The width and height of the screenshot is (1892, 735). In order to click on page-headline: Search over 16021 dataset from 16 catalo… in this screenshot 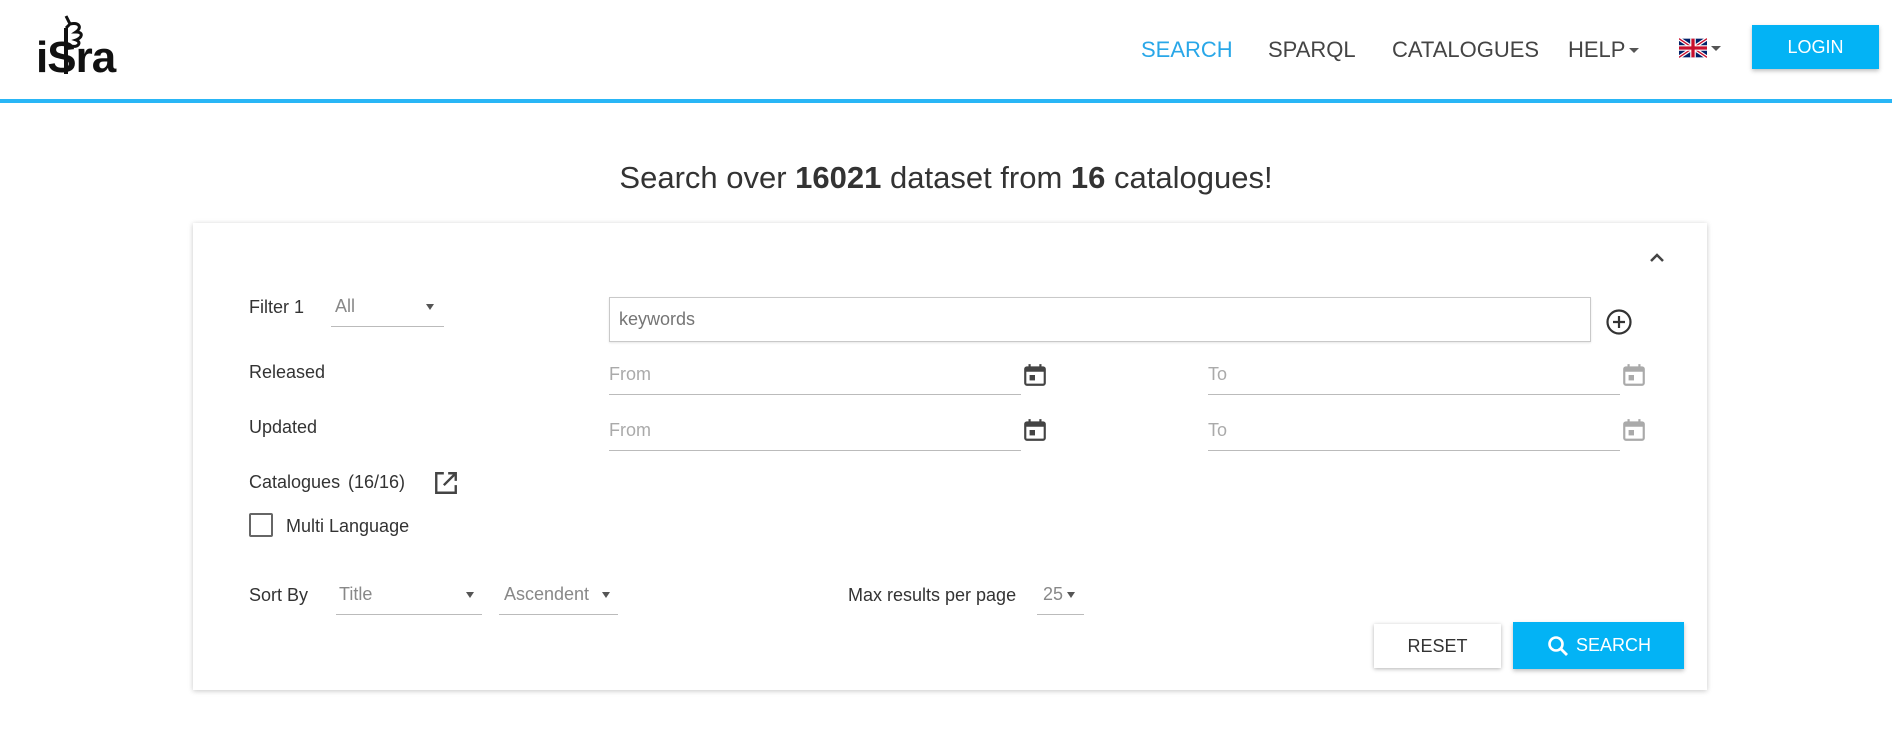, I will do `click(946, 178)`.